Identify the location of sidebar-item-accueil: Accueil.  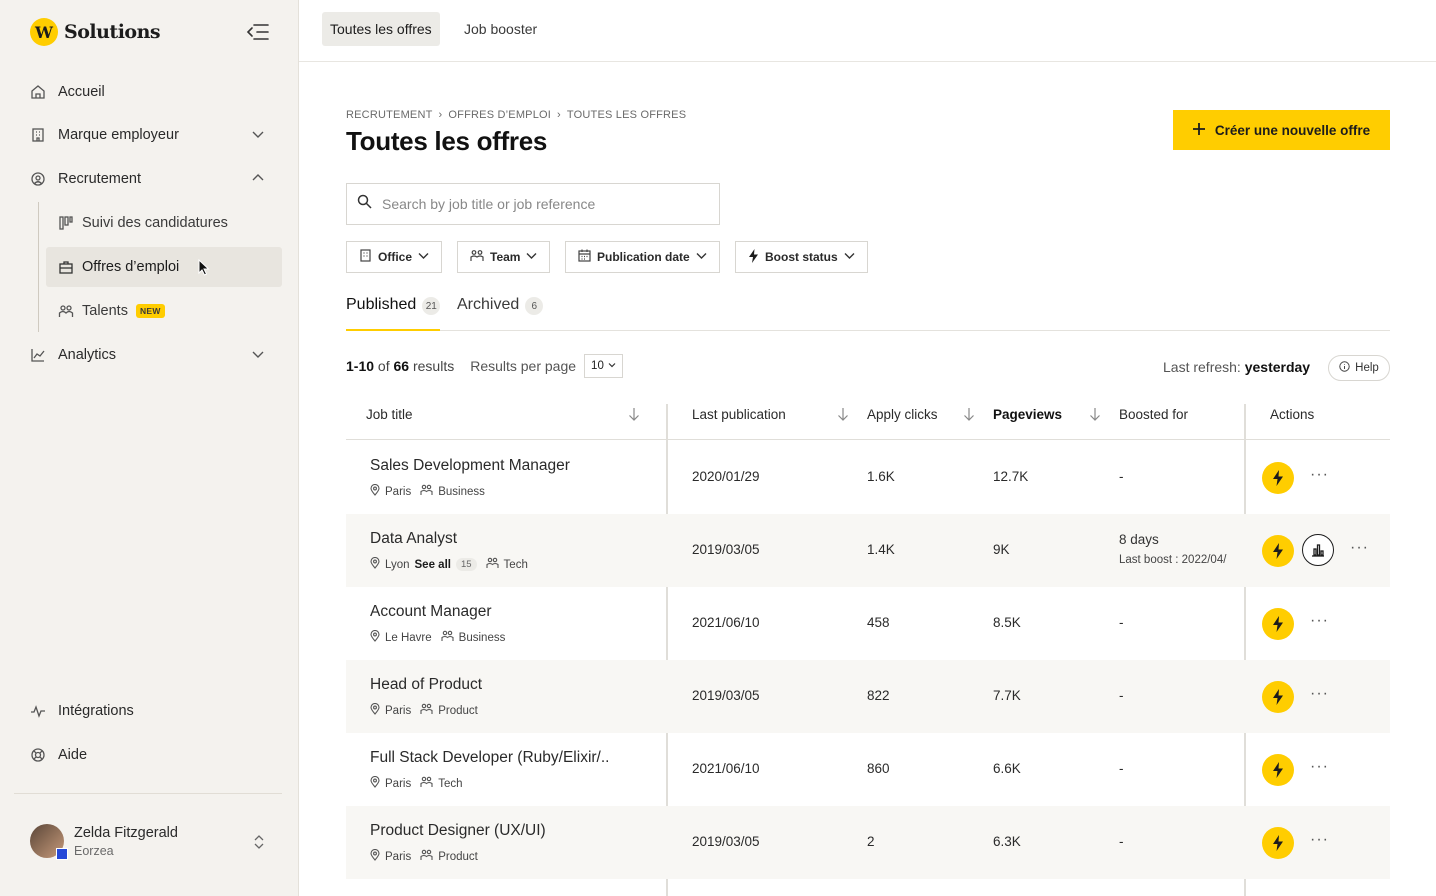
(156, 92).